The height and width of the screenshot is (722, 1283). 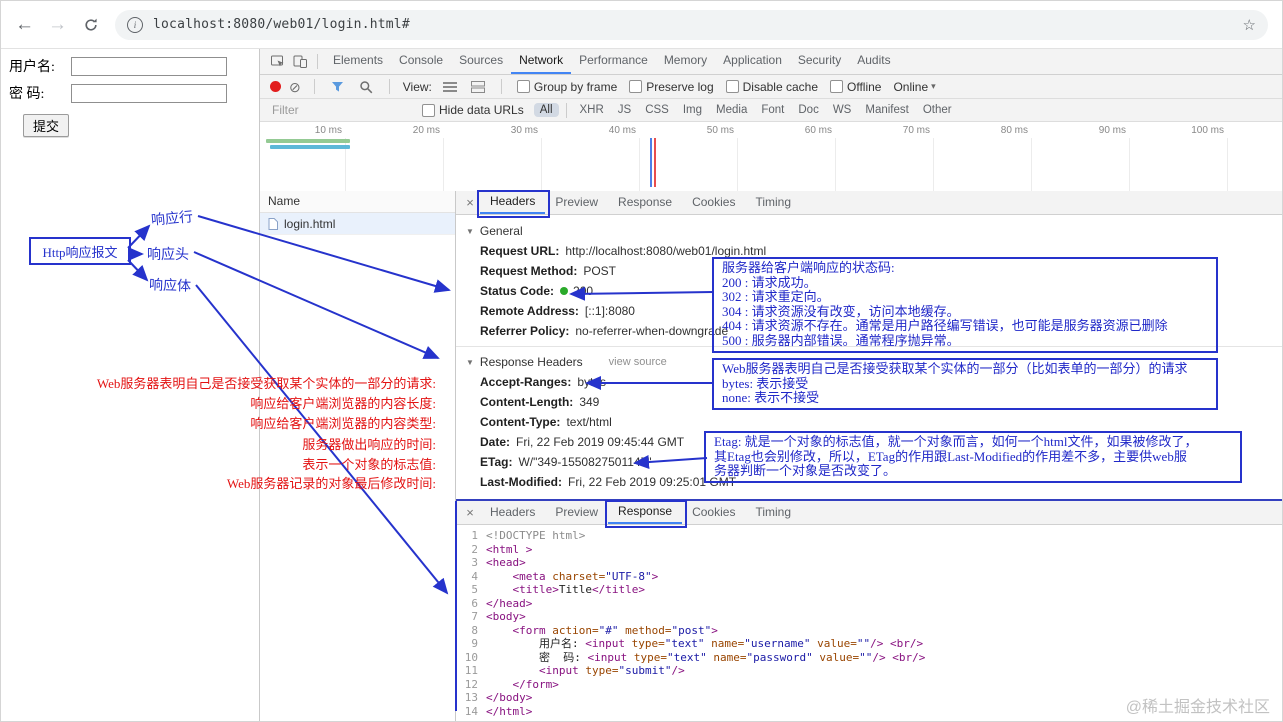 What do you see at coordinates (300, 62) in the screenshot?
I see `device-toolbar-icon` at bounding box center [300, 62].